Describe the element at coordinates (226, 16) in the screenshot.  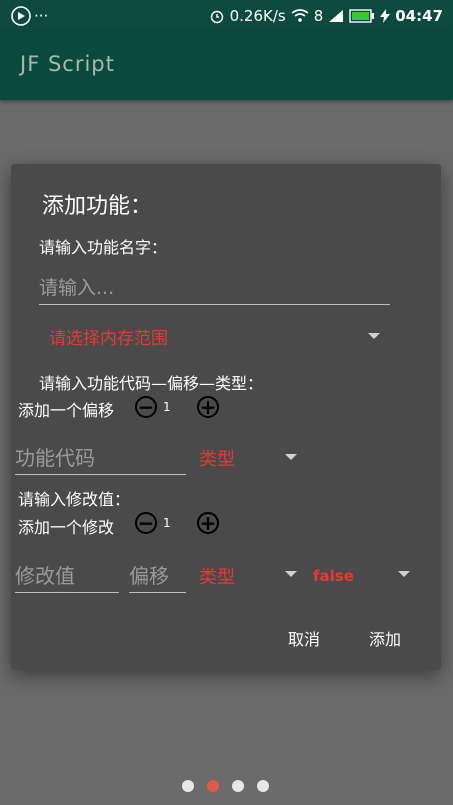
I see `status-bar: ··· 0.26K/s 8 04:47` at that location.